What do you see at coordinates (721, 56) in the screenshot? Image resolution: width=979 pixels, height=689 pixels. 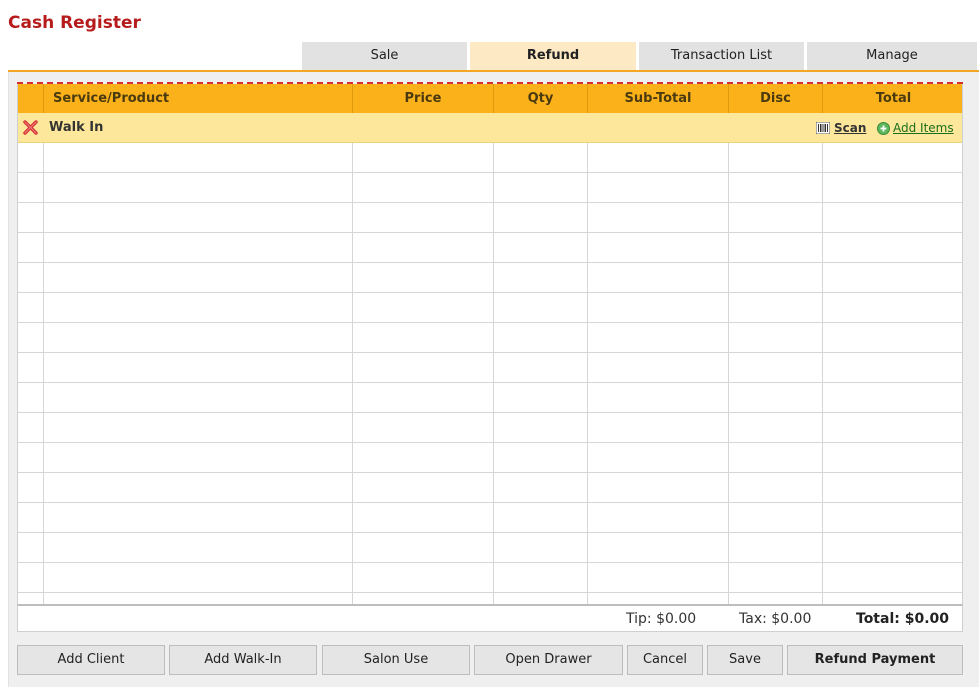 I see `tab-transaction-list: Transaction List` at bounding box center [721, 56].